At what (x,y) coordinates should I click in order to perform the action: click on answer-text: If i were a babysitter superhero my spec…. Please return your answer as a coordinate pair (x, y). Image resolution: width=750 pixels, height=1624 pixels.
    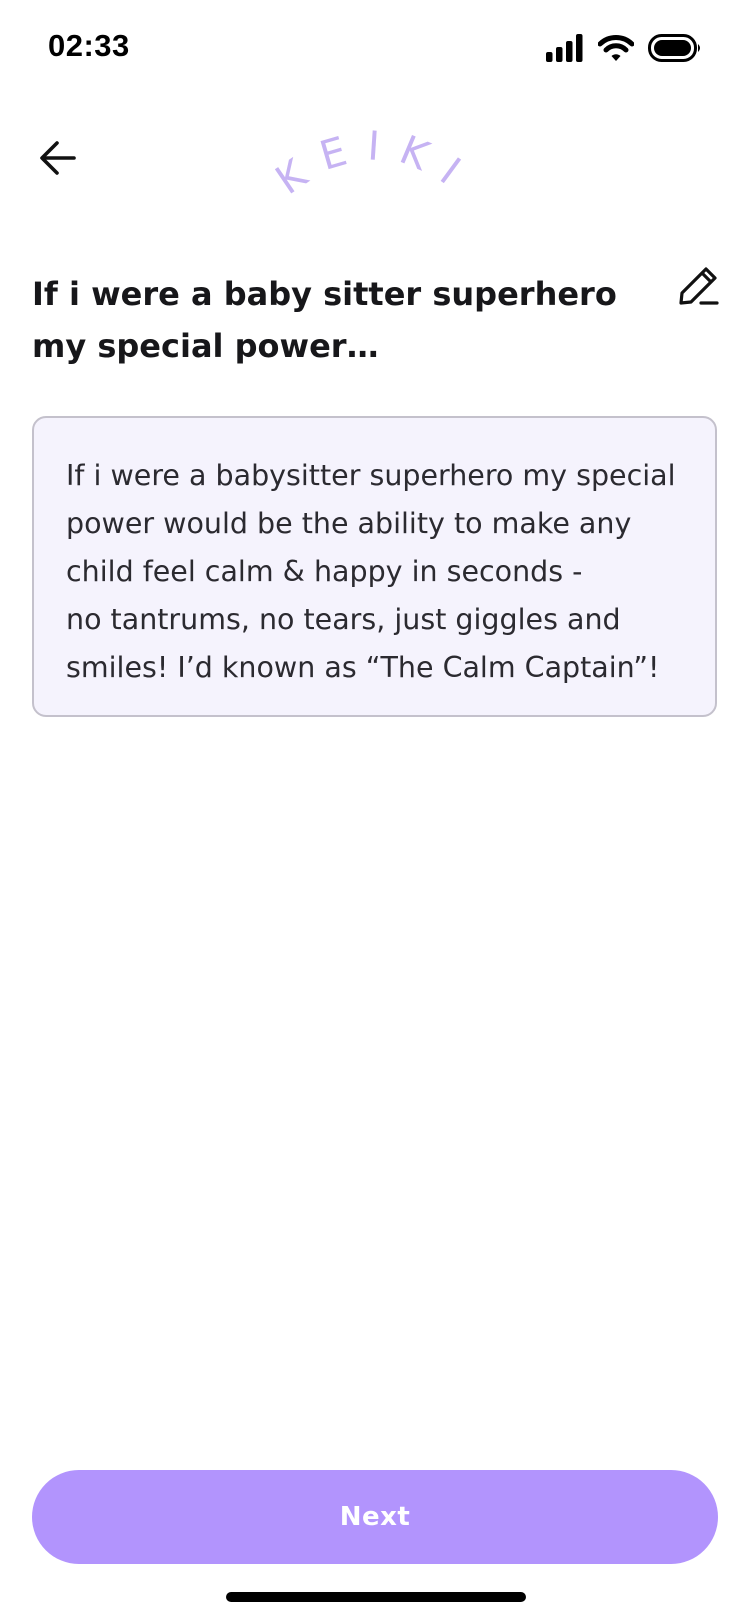
    Looking at the image, I should click on (371, 571).